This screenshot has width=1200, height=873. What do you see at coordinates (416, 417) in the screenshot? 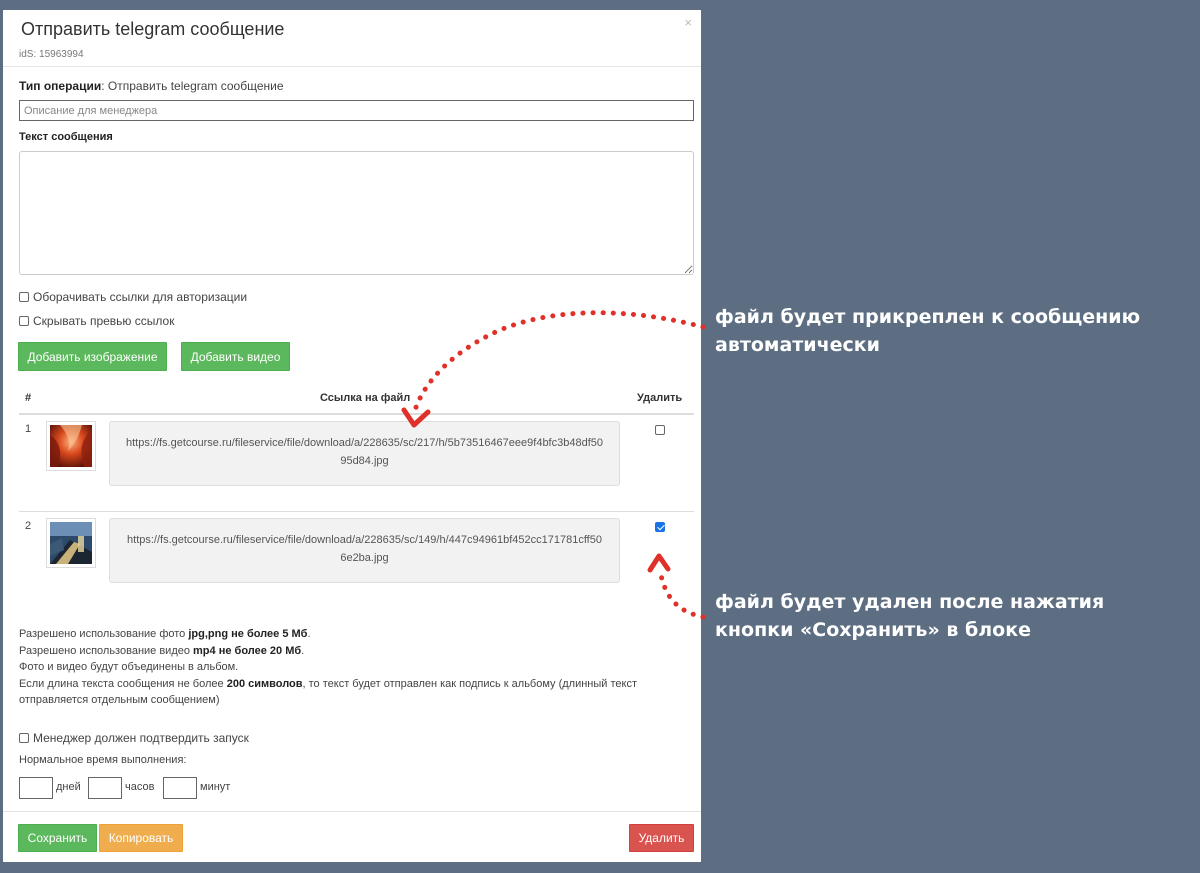
I see `attach-arrowhead` at bounding box center [416, 417].